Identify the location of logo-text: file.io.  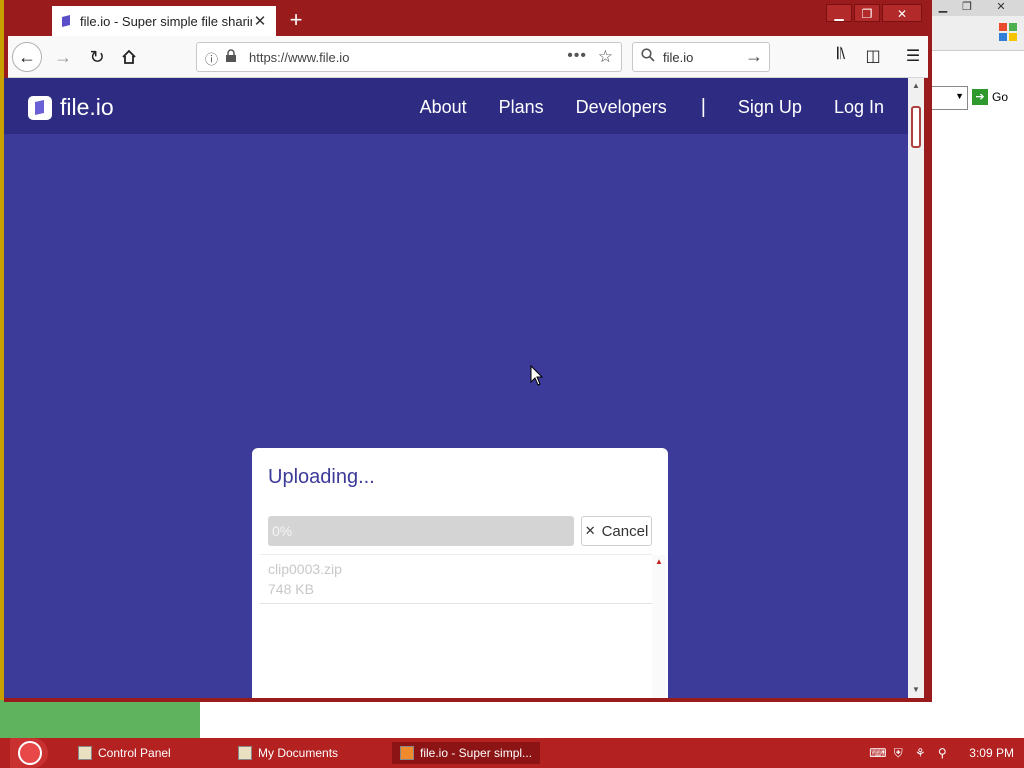
(87, 107).